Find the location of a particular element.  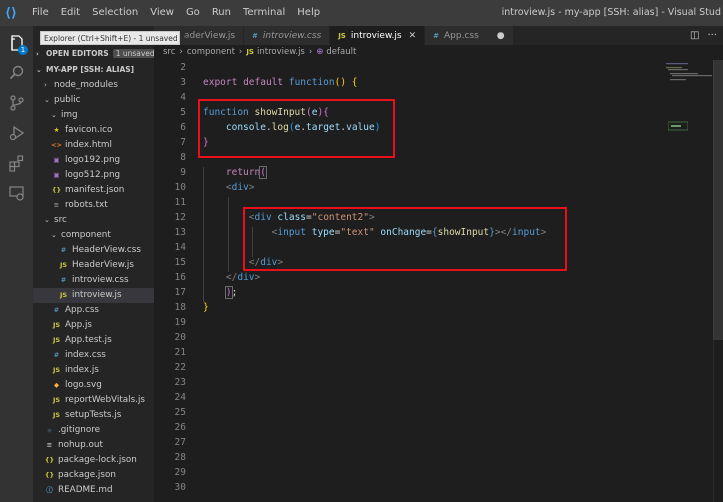

editor-actions: ◫ ··· is located at coordinates (703, 35).